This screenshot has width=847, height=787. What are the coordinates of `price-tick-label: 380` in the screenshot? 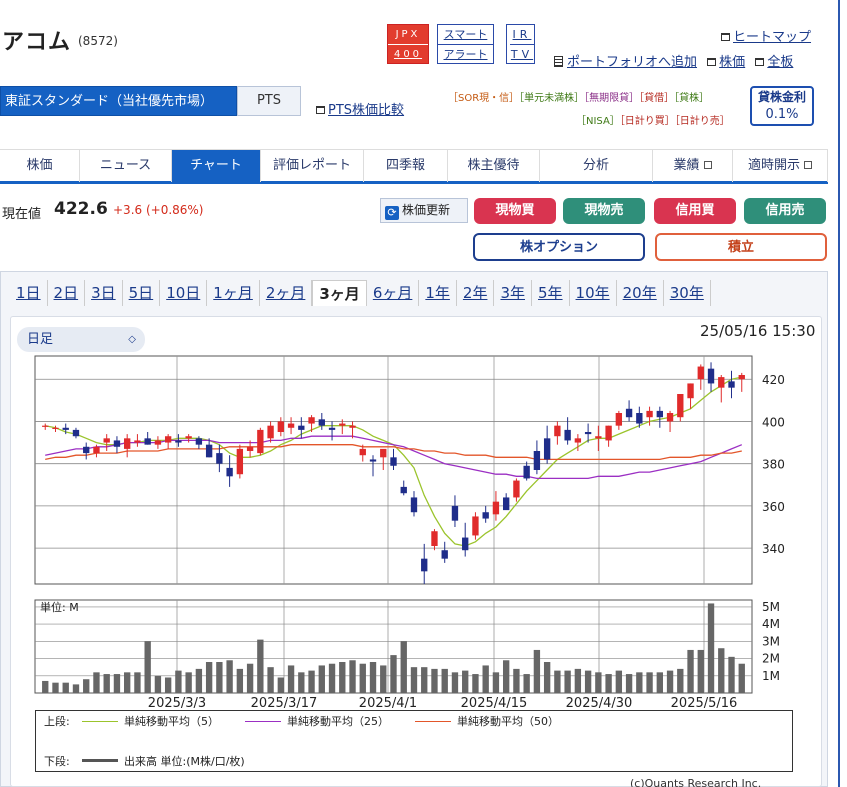 It's located at (773, 465).